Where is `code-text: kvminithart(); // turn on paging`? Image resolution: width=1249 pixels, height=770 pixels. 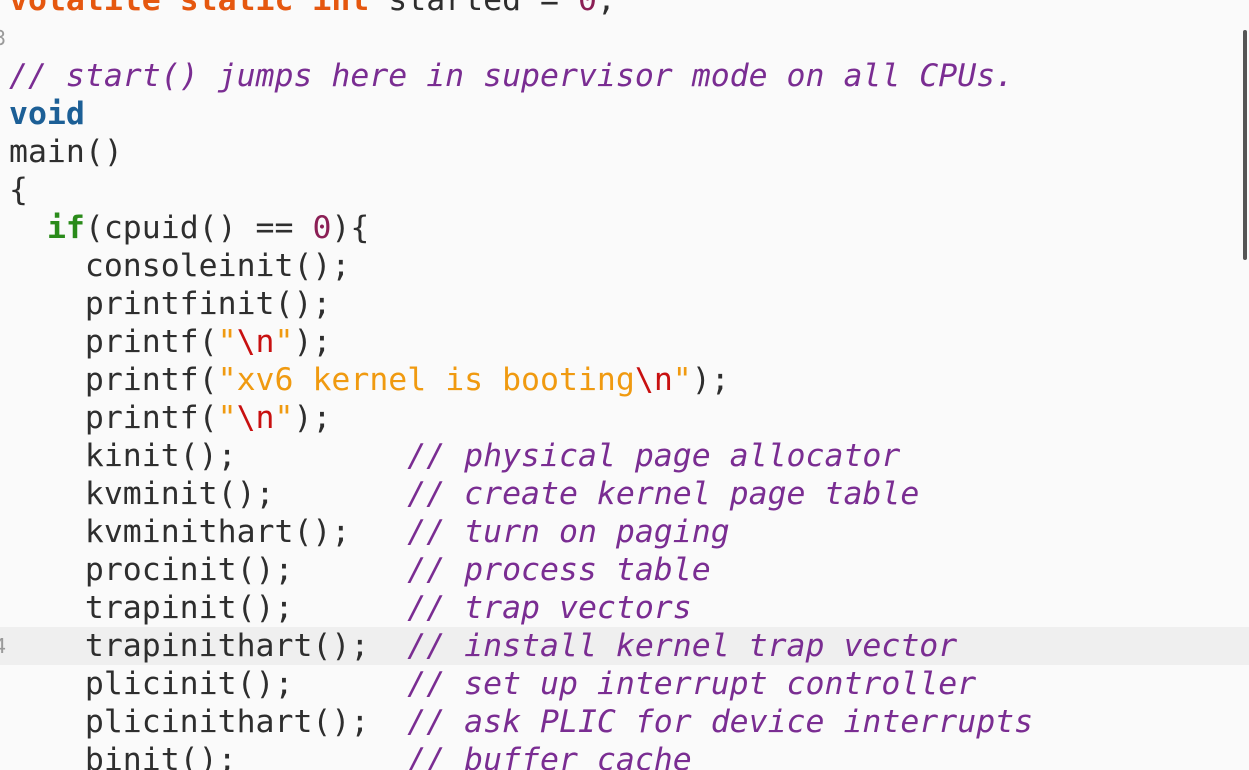
code-text: kvminithart(); // turn on paging is located at coordinates (369, 532).